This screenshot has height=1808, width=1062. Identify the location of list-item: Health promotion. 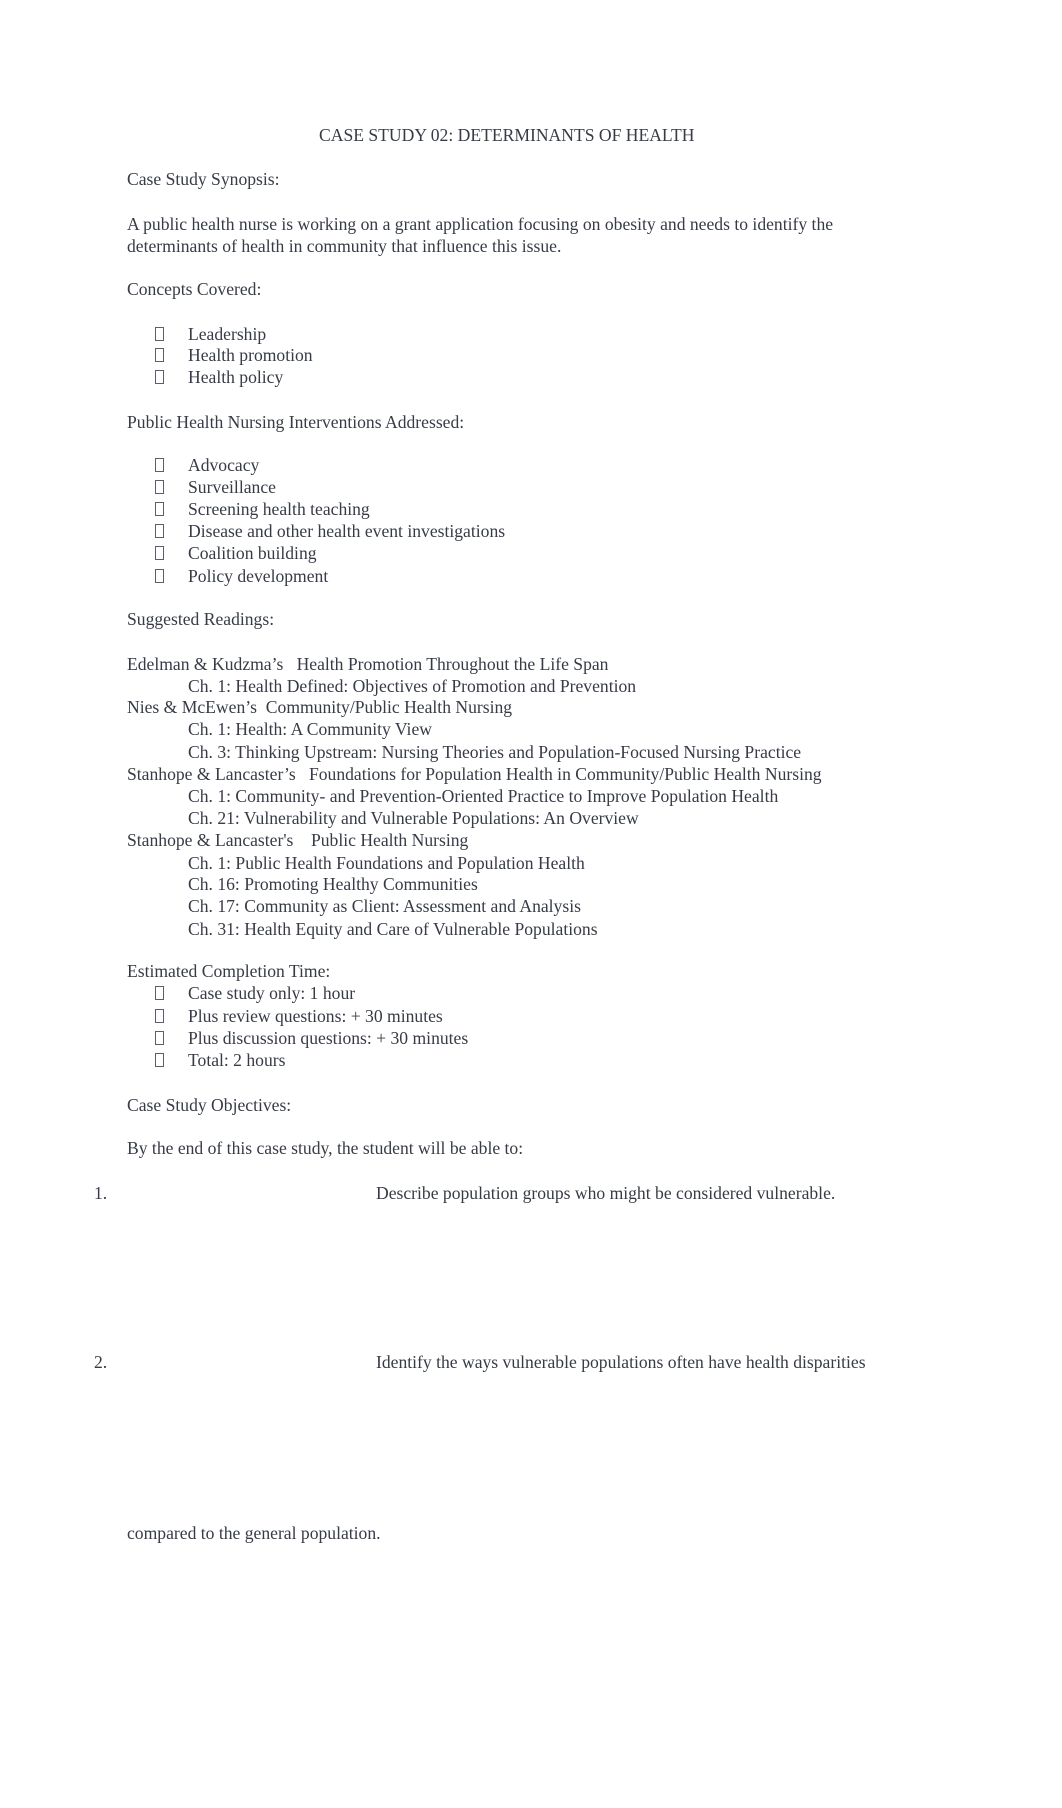
(250, 355).